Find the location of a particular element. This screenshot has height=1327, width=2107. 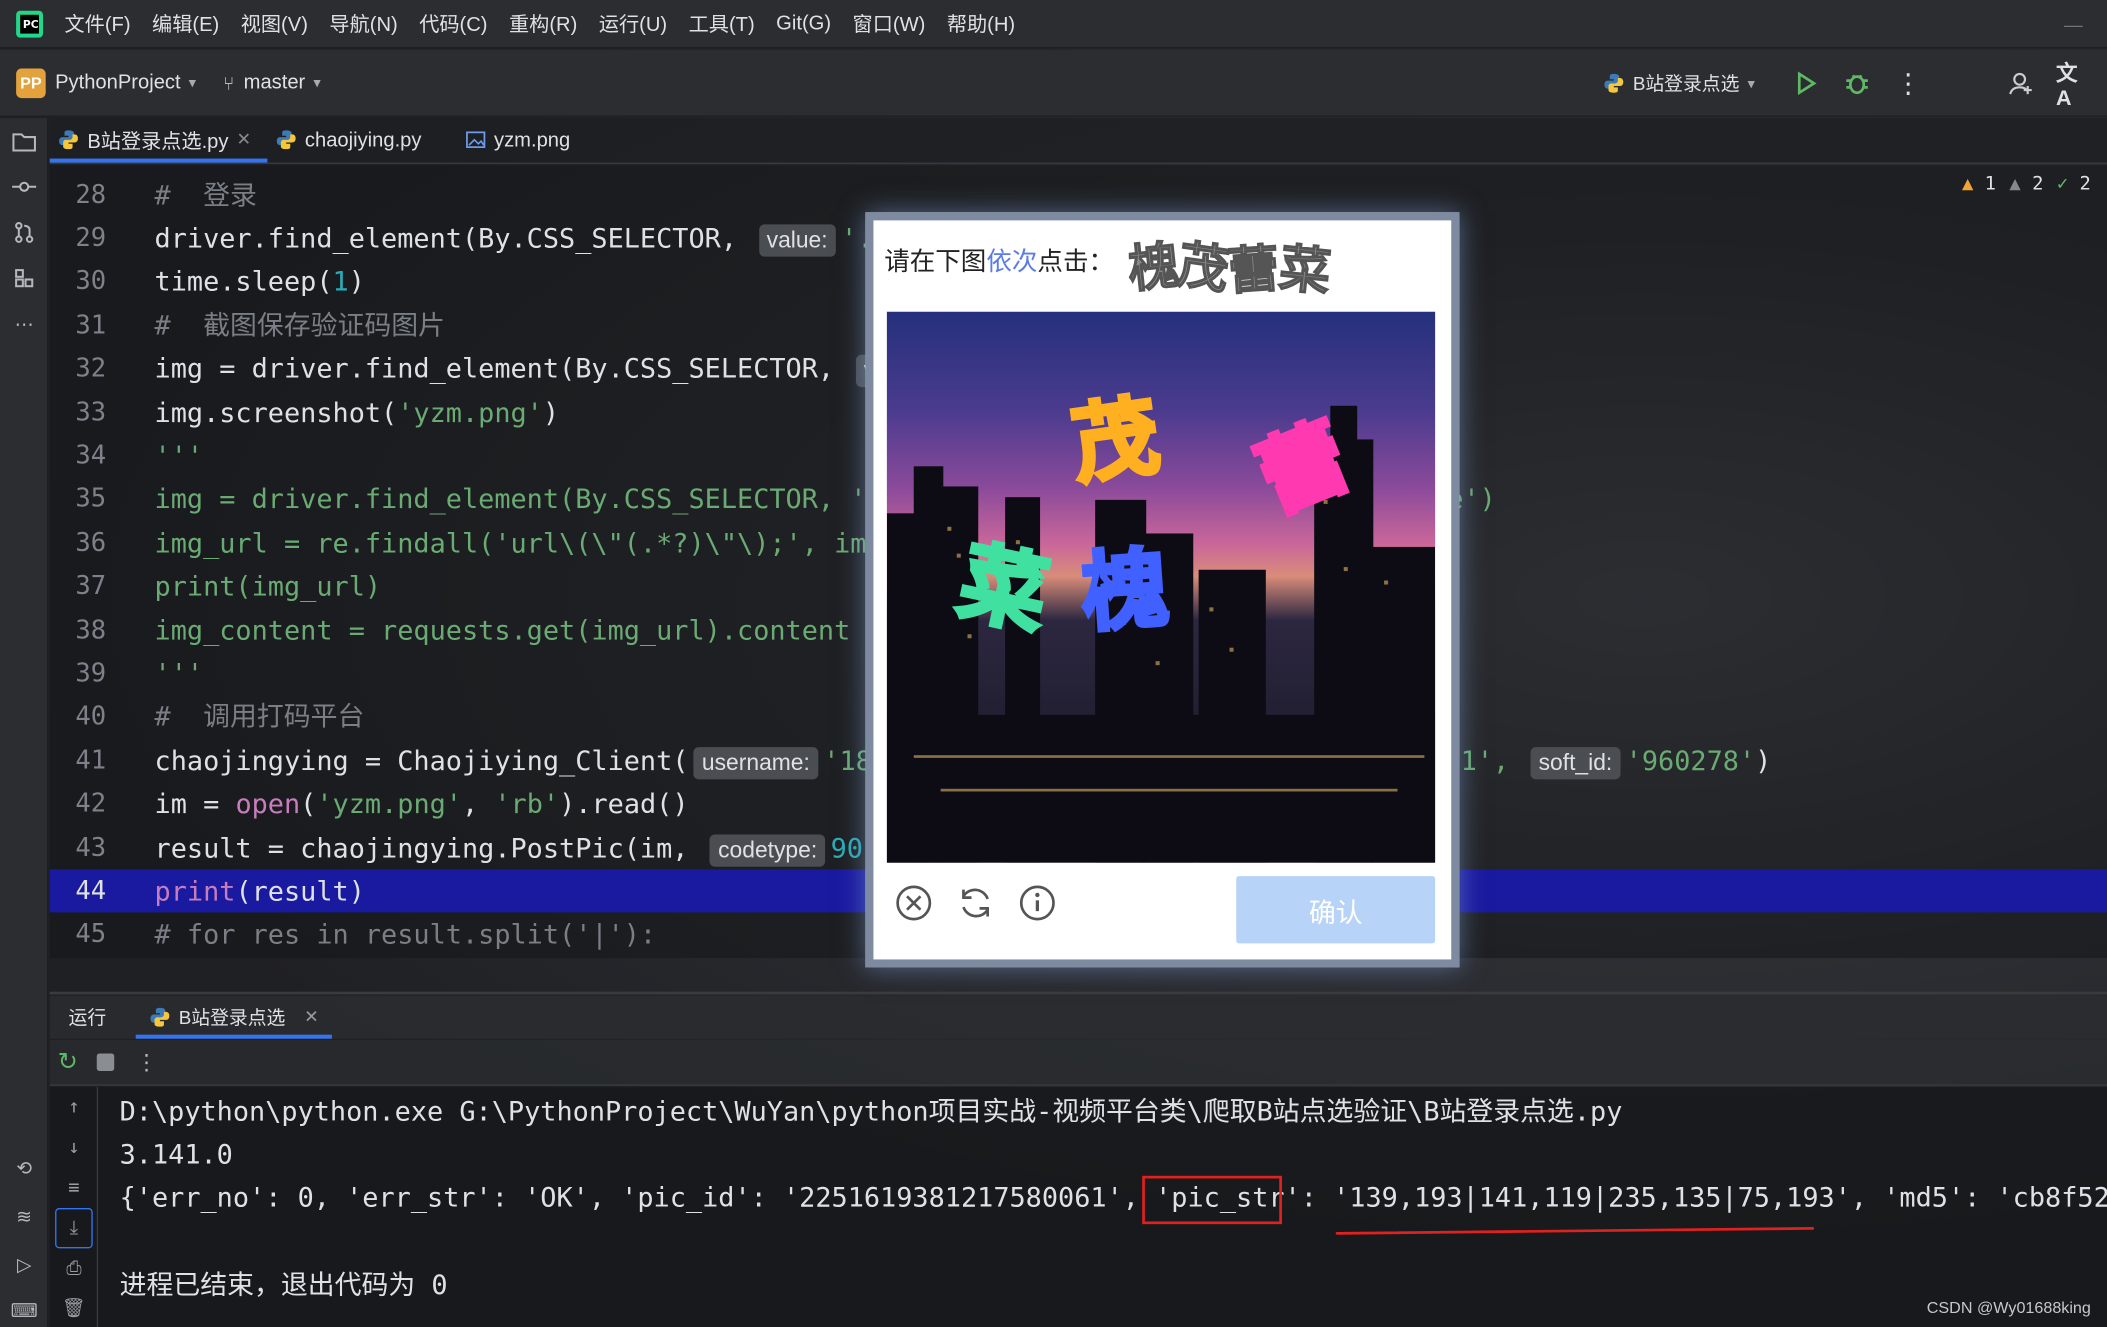

folder-icon is located at coordinates (24, 141).